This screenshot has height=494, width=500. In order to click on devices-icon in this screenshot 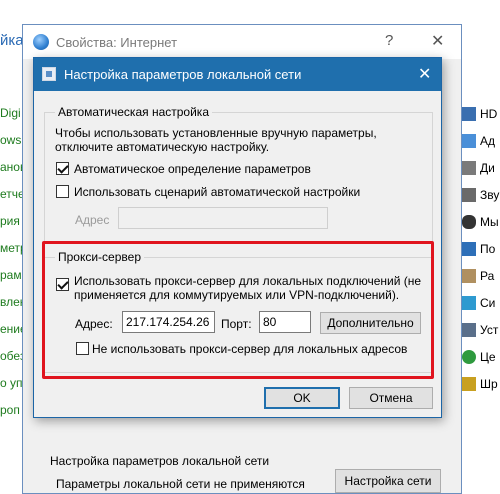, I will do `click(469, 330)`.